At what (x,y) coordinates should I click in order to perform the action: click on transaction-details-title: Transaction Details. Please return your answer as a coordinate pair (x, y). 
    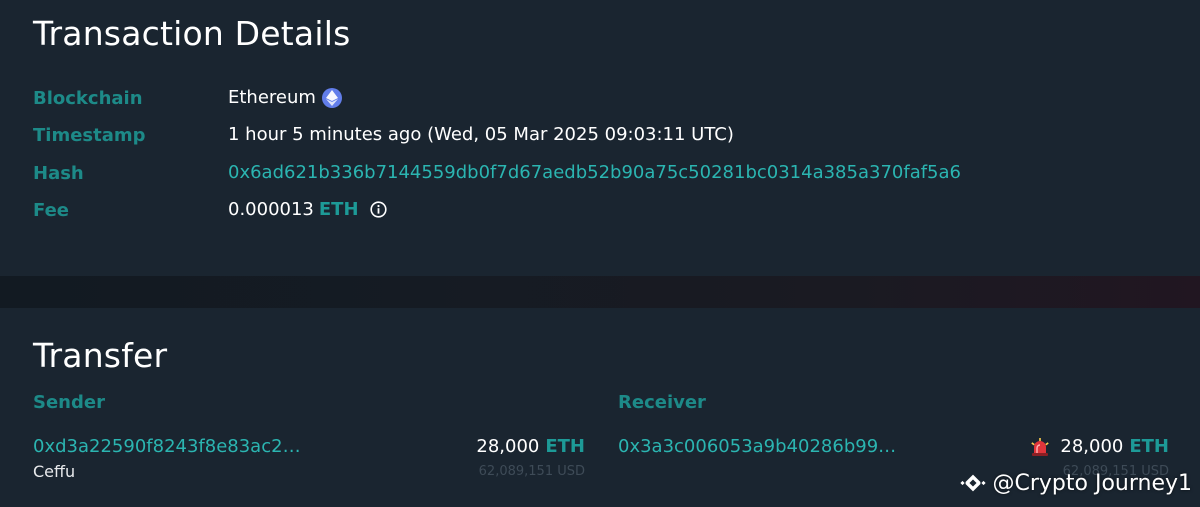
    Looking at the image, I should click on (192, 33).